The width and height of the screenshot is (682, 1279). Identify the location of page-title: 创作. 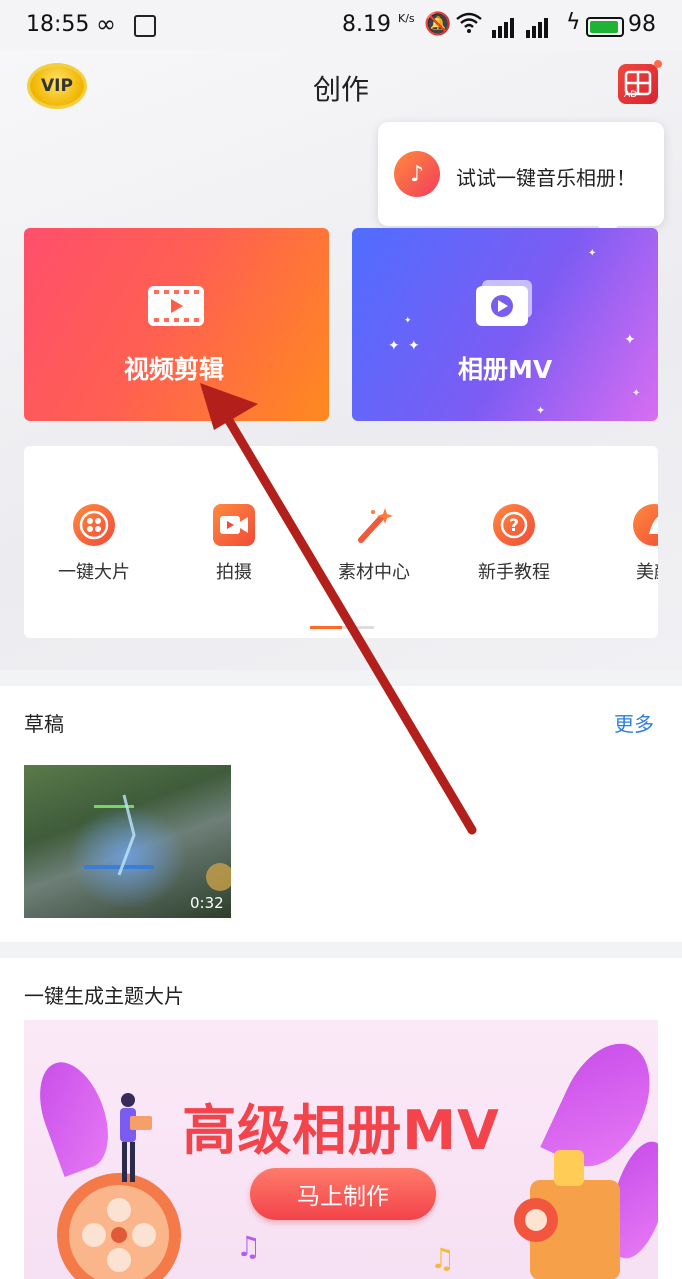
(340, 89).